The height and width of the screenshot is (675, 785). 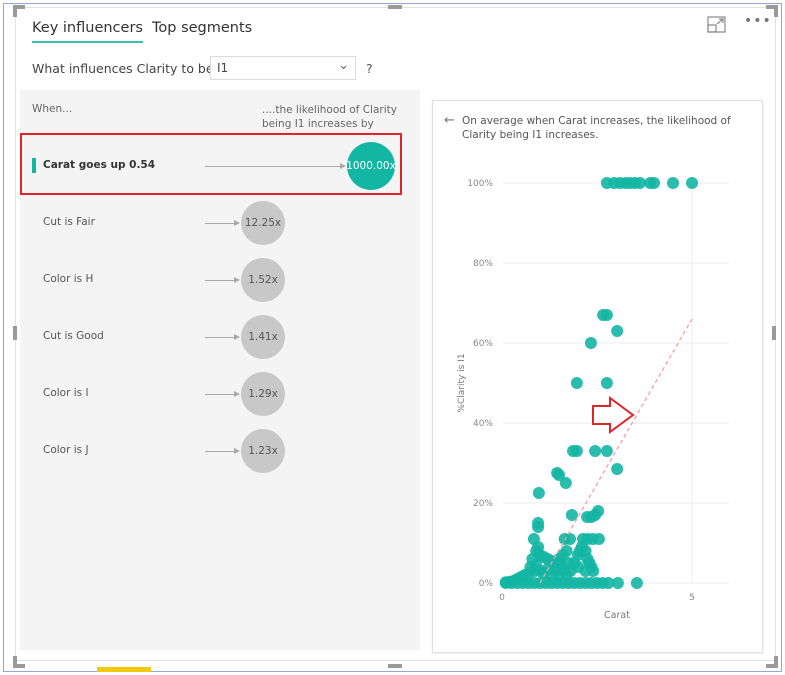 I want to click on chevron-down-icon: ⌄, so click(x=343, y=65).